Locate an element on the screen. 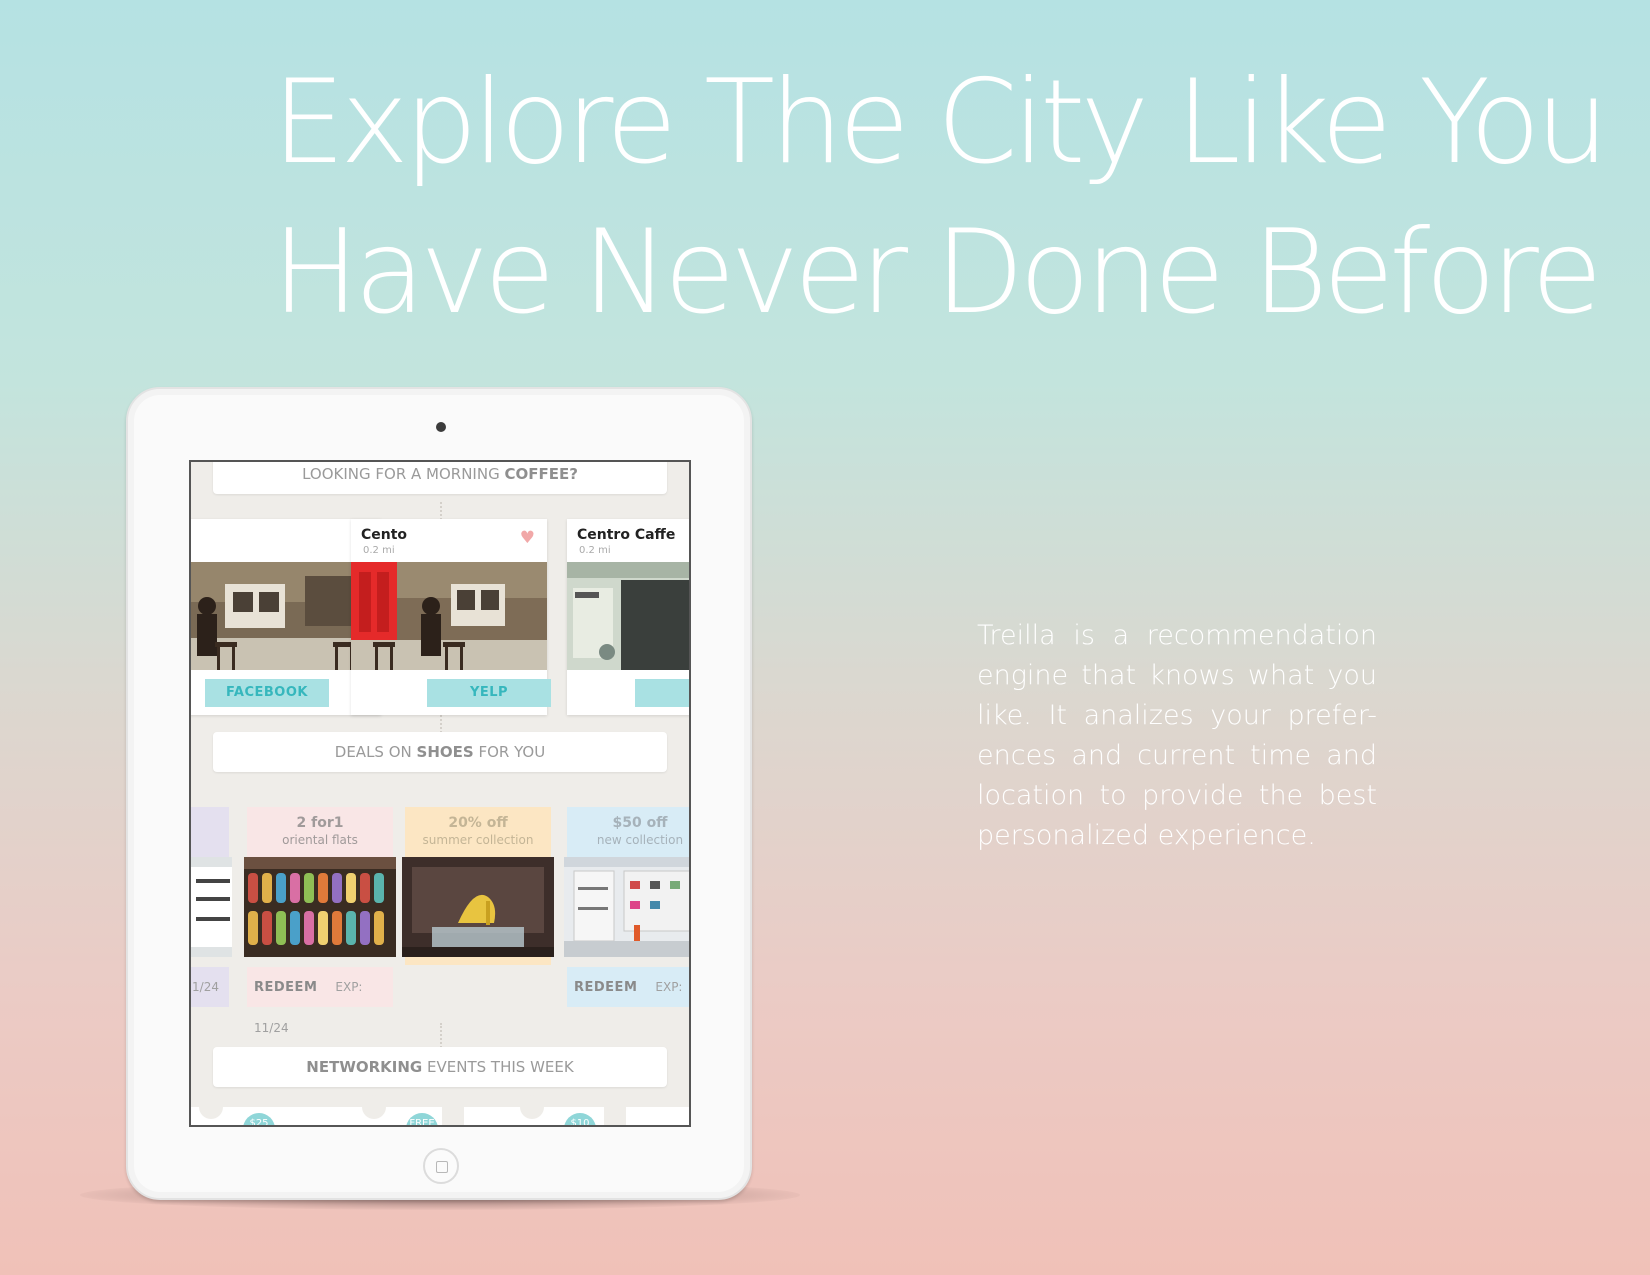  source-tag-yelp: YELP is located at coordinates (489, 693).